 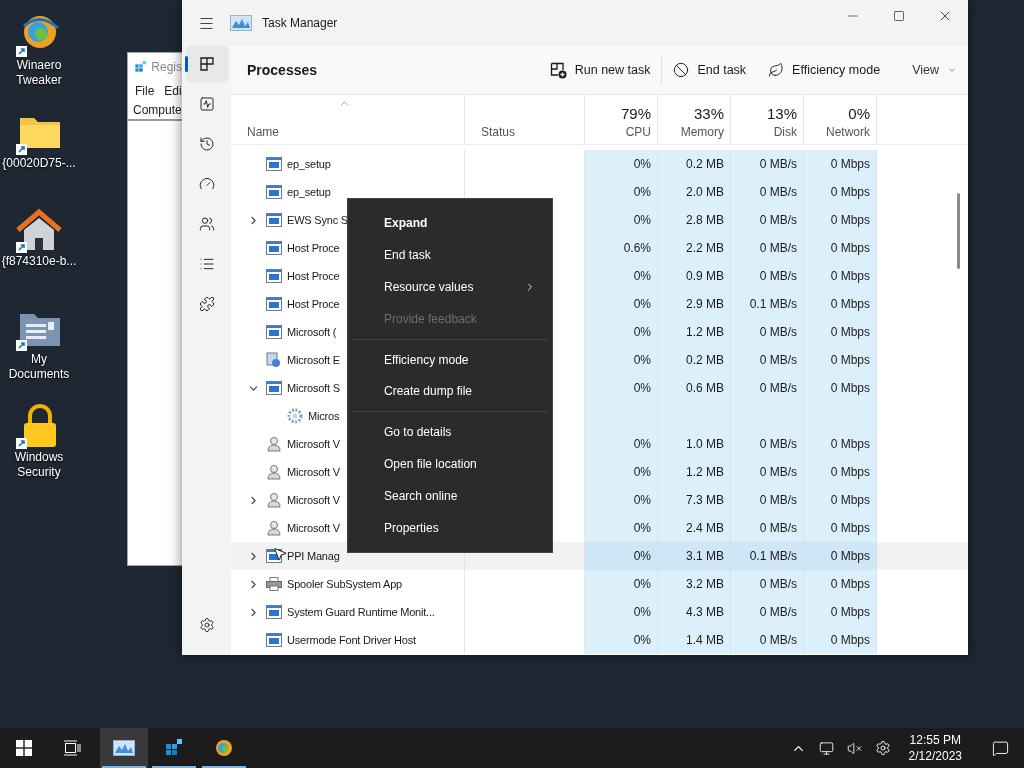 I want to click on table-cell: 3.2 MB, so click(x=694, y=584).